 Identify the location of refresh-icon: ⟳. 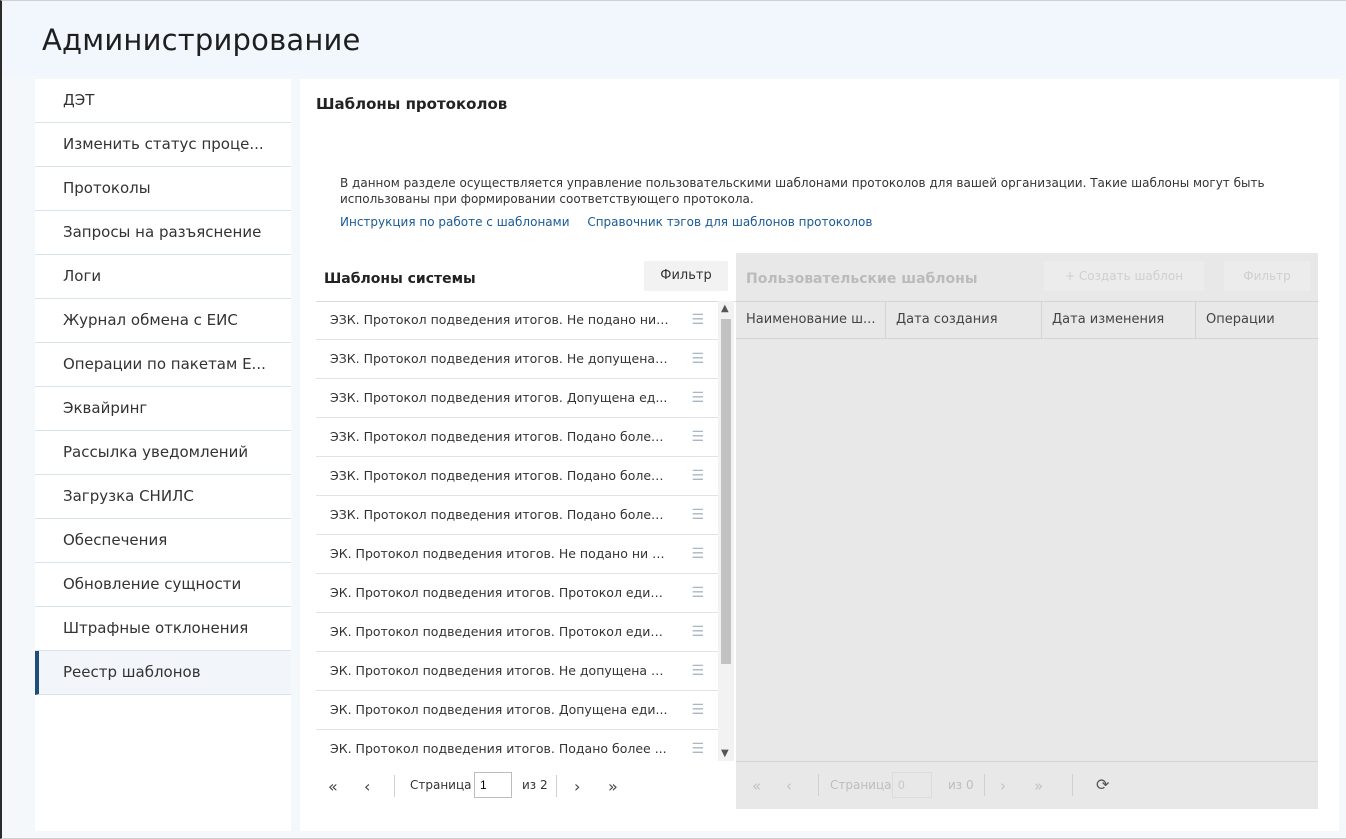
(1102, 784).